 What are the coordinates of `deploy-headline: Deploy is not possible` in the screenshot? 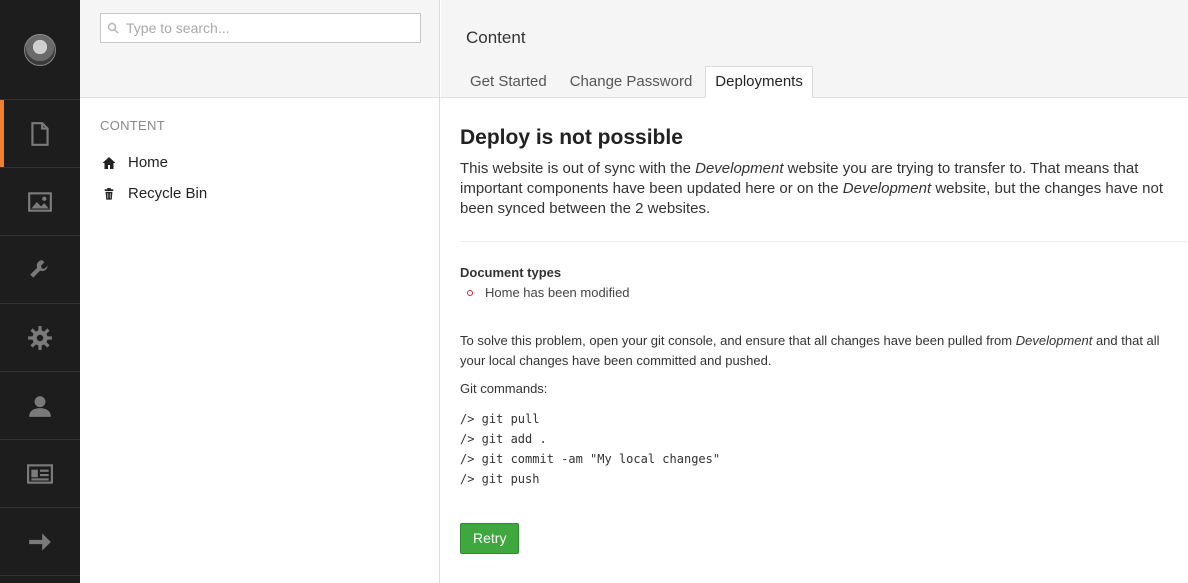 It's located at (571, 137).